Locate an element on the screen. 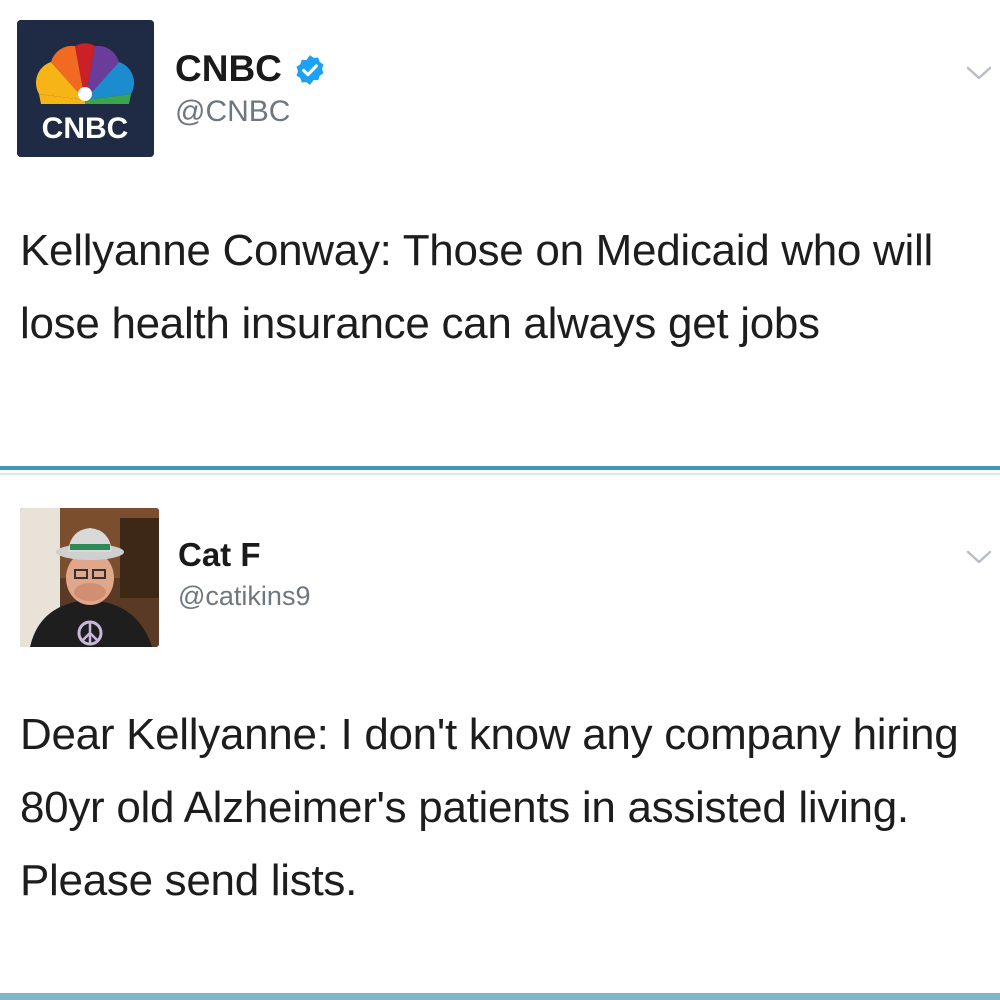  avatar-cat-f is located at coordinates (89, 577).